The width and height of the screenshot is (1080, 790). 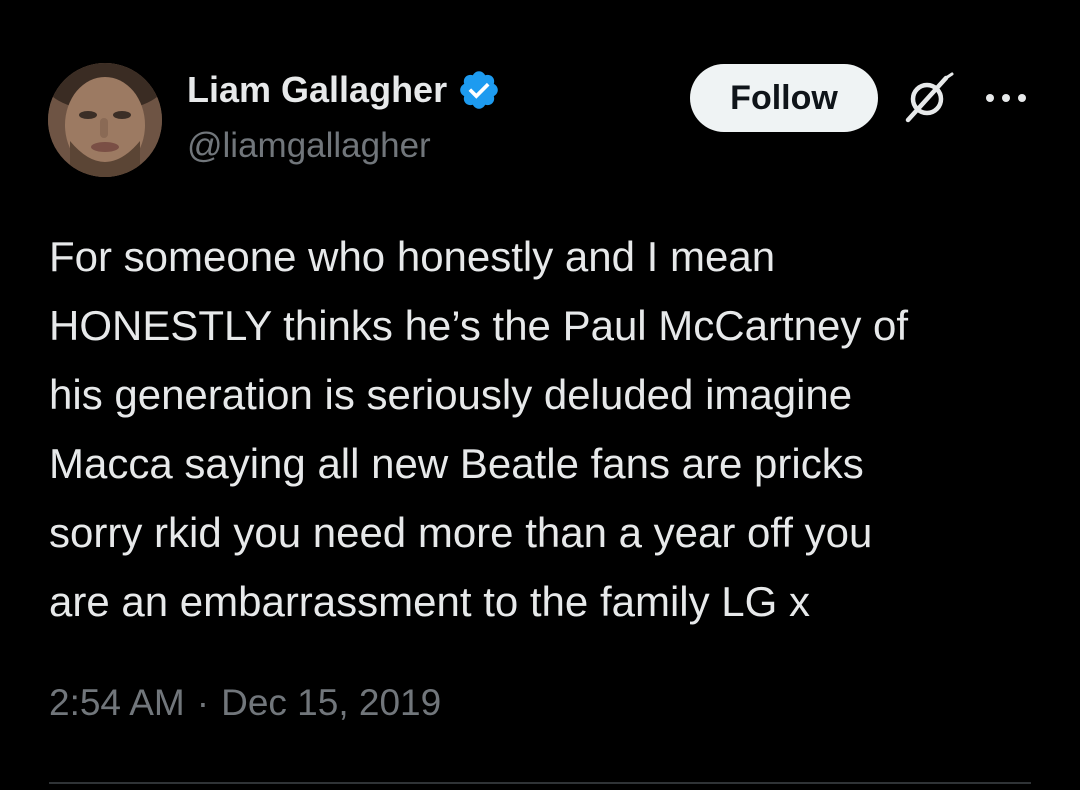 What do you see at coordinates (331, 702) in the screenshot?
I see `tweet-date: Dec 15, 2019` at bounding box center [331, 702].